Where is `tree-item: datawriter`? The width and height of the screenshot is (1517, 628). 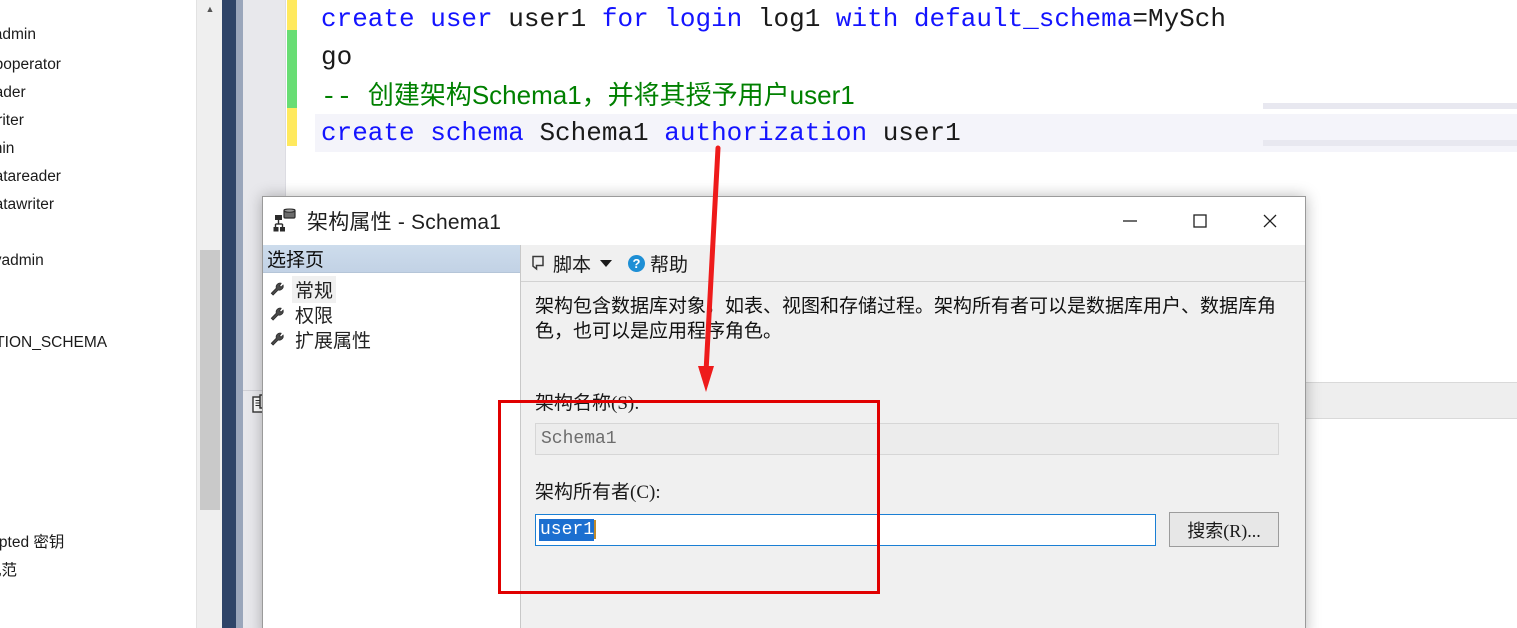 tree-item: datawriter is located at coordinates (27, 205).